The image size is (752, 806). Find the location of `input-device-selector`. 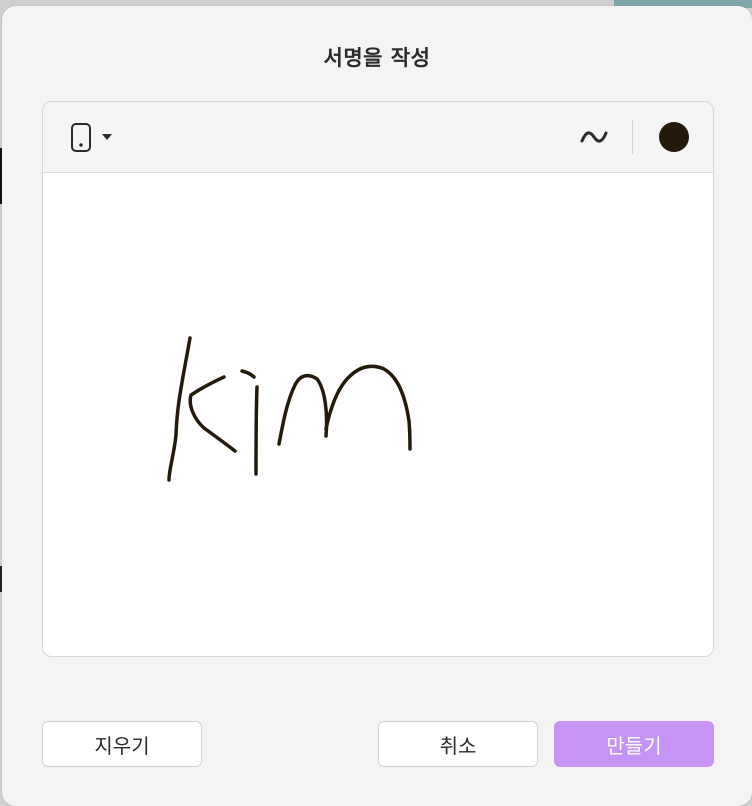

input-device-selector is located at coordinates (91, 138).